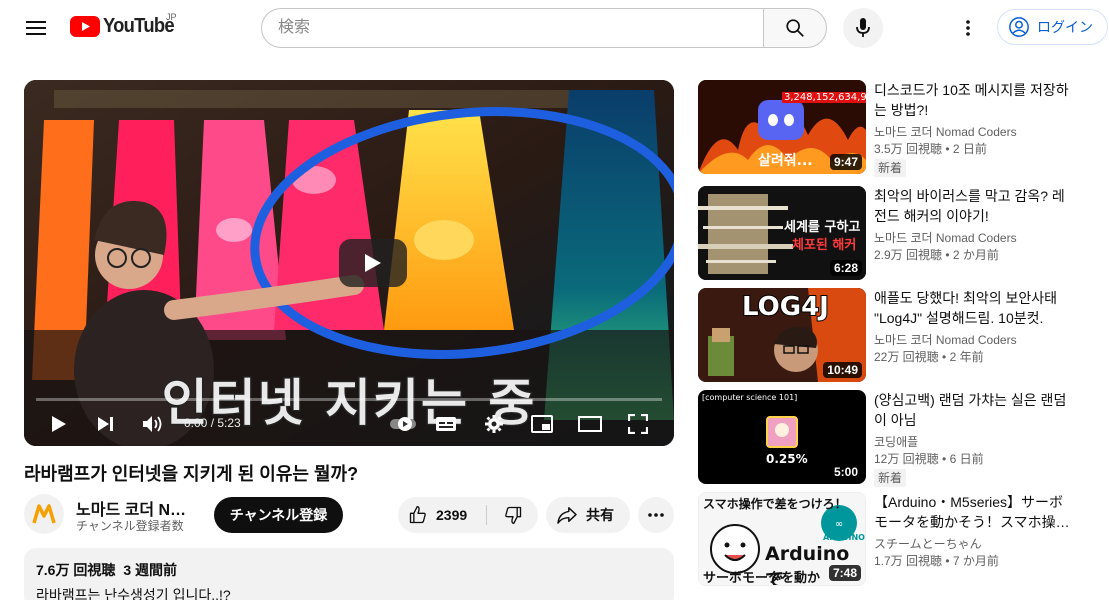 Image resolution: width=1109 pixels, height=600 pixels. Describe the element at coordinates (600, 515) in the screenshot. I see `share-label: 共有` at that location.